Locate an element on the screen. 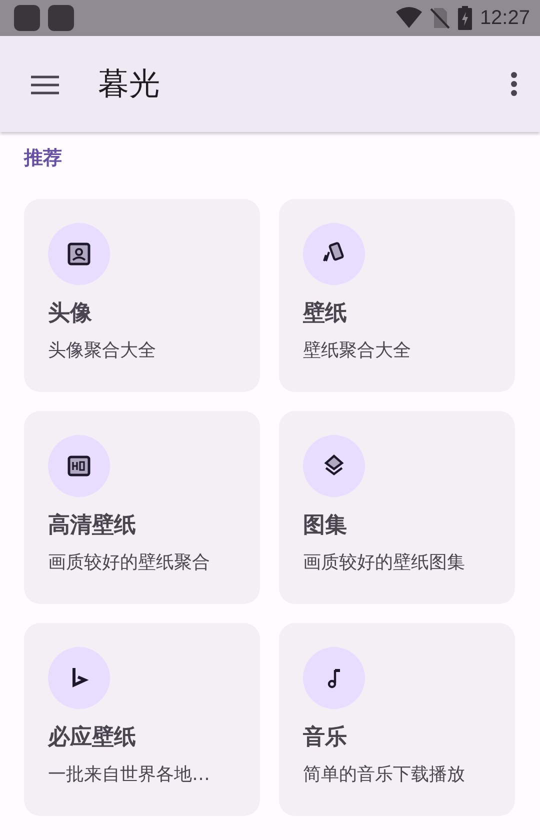 The height and width of the screenshot is (840, 540). card: 头像 头像聚合大全 is located at coordinates (142, 295).